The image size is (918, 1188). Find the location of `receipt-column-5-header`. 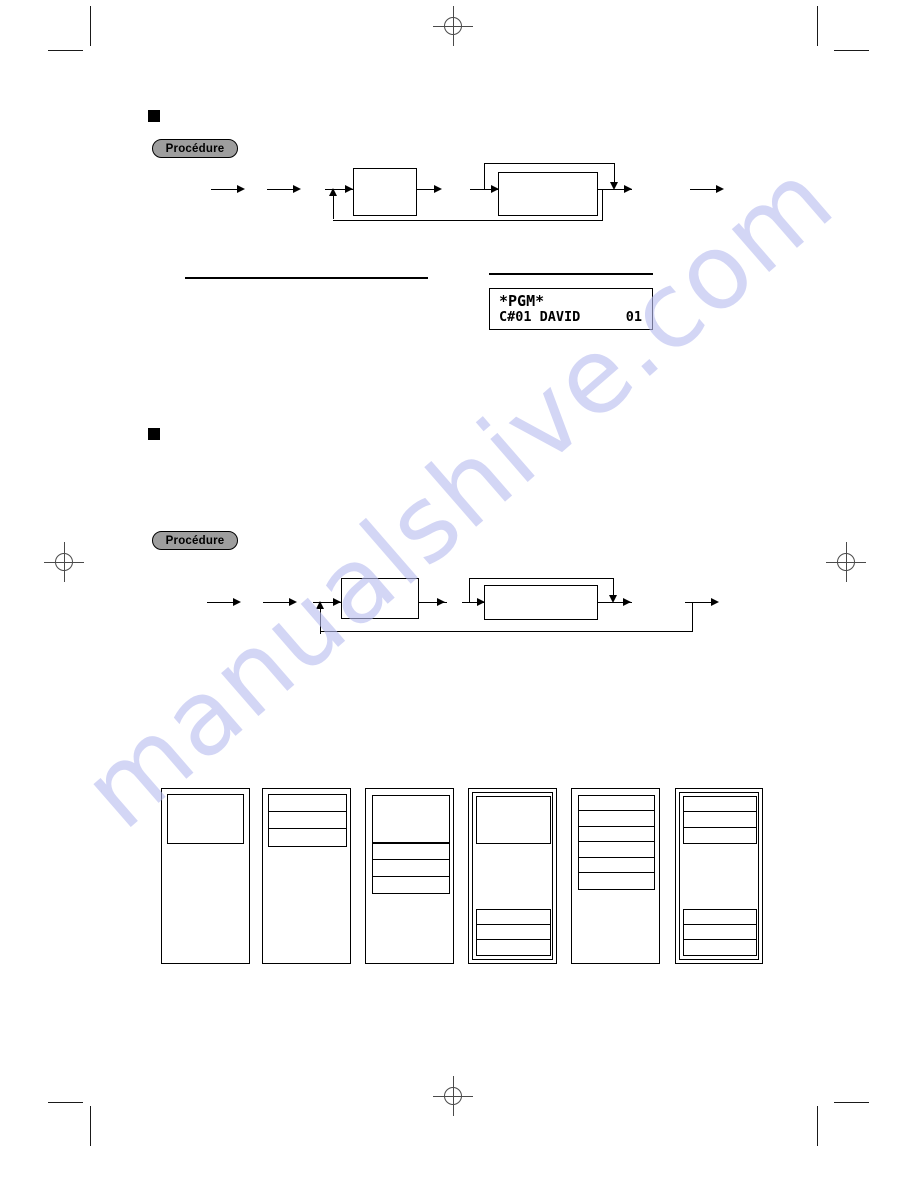

receipt-column-5-header is located at coordinates (616, 842).